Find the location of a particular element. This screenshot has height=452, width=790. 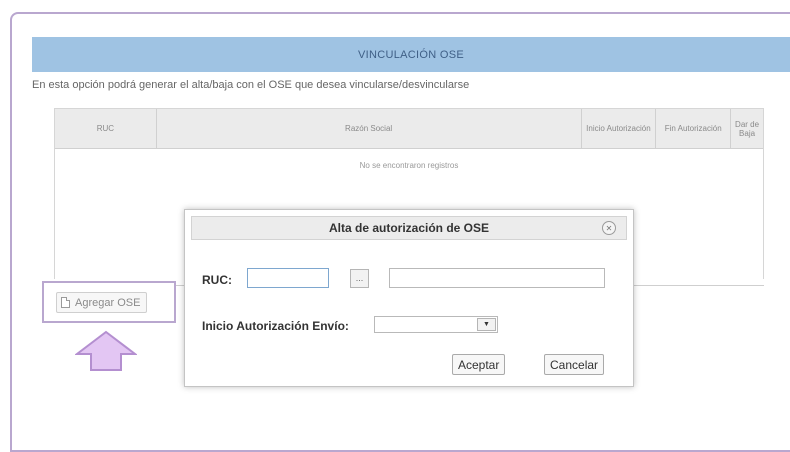

empty-message: No se encontraron registros is located at coordinates (409, 165).